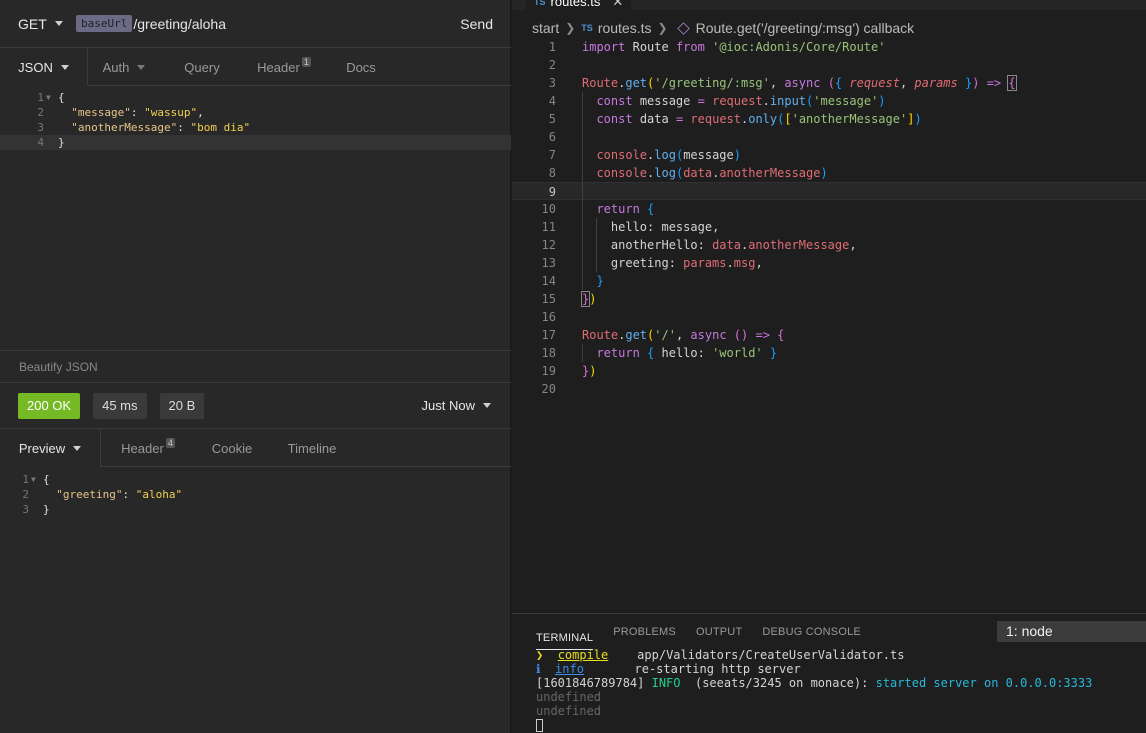 The height and width of the screenshot is (733, 1146). What do you see at coordinates (683, 28) in the screenshot?
I see `method-symbol-icon` at bounding box center [683, 28].